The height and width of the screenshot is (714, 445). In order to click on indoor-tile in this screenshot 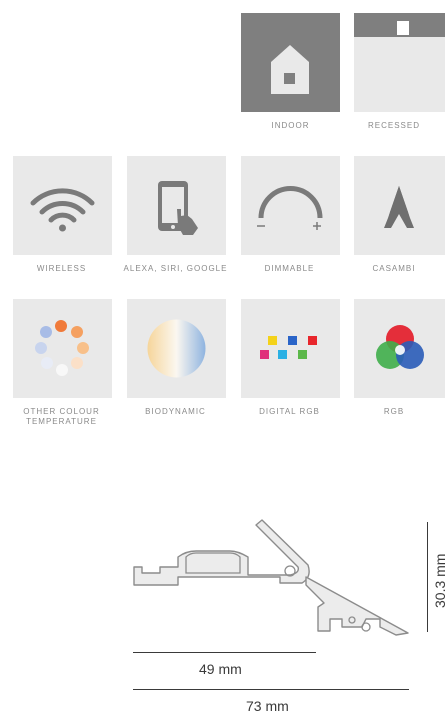, I will do `click(290, 62)`.